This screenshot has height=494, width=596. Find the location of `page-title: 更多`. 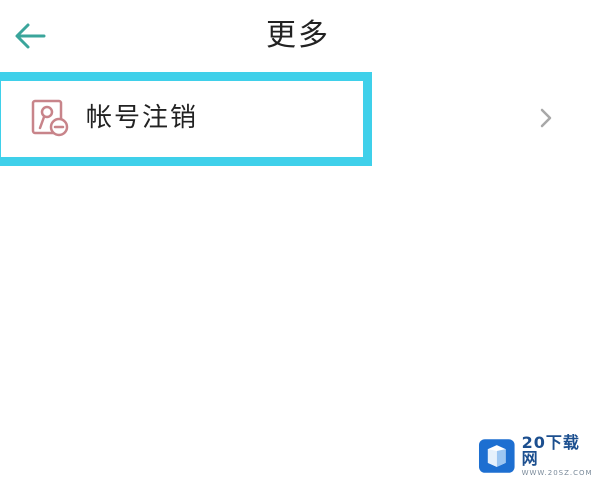

page-title: 更多 is located at coordinates (298, 35).